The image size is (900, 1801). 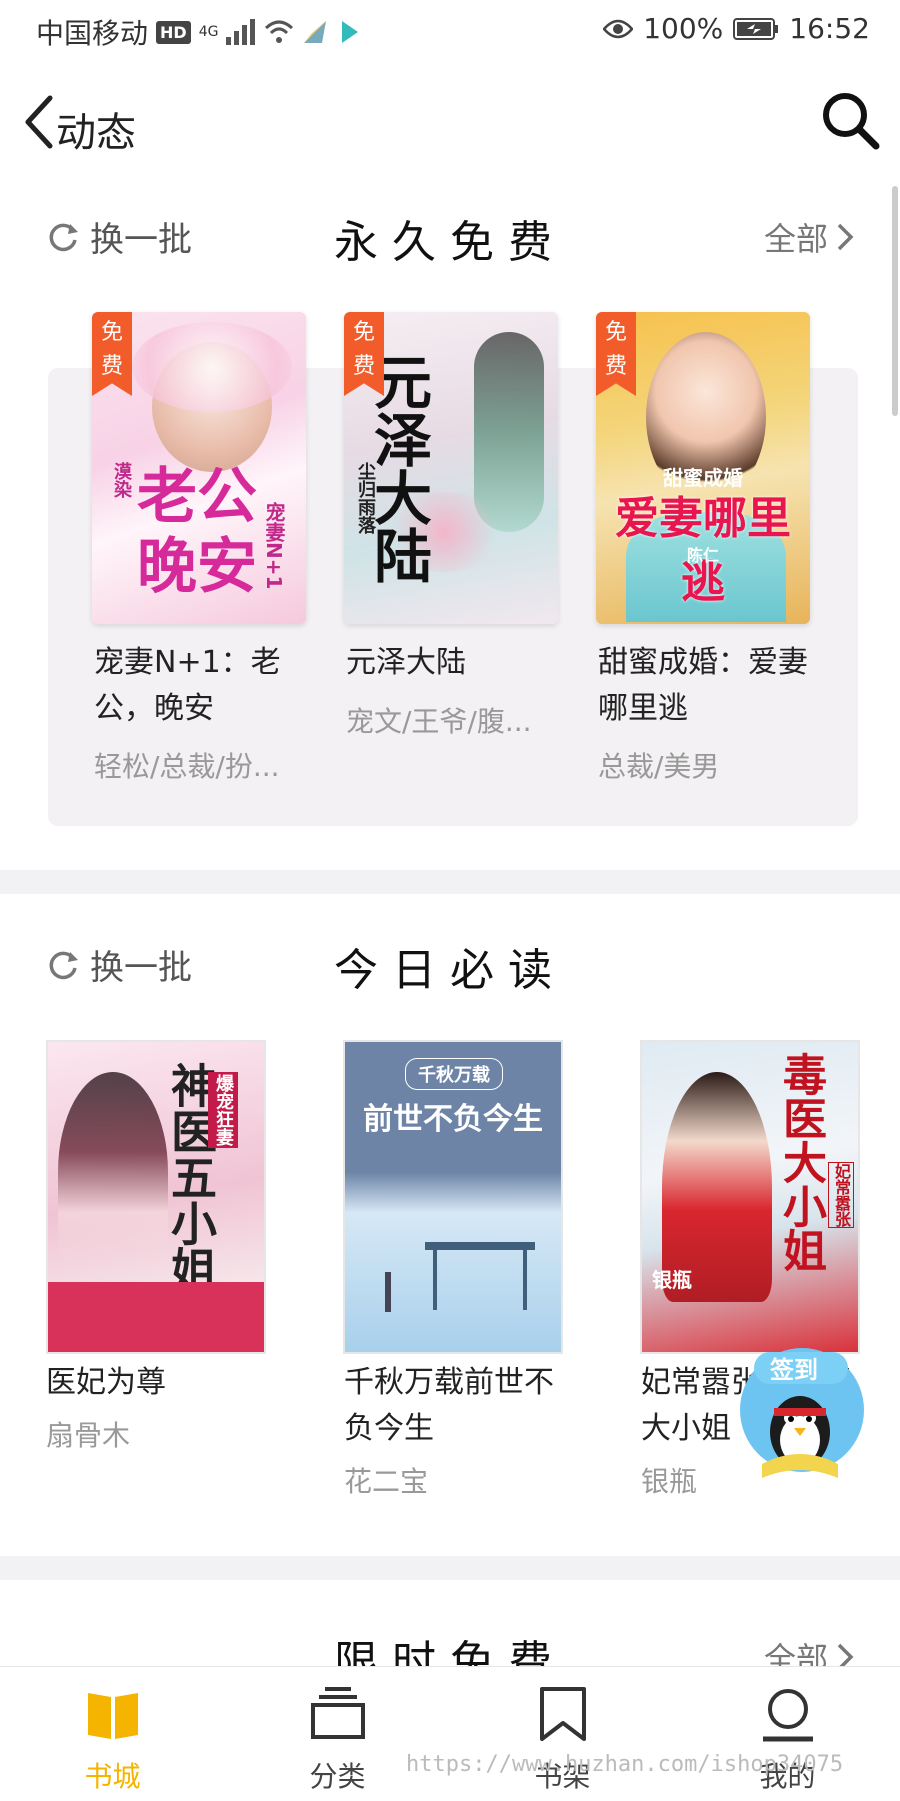 I want to click on chevron-right-icon, so click(x=845, y=237).